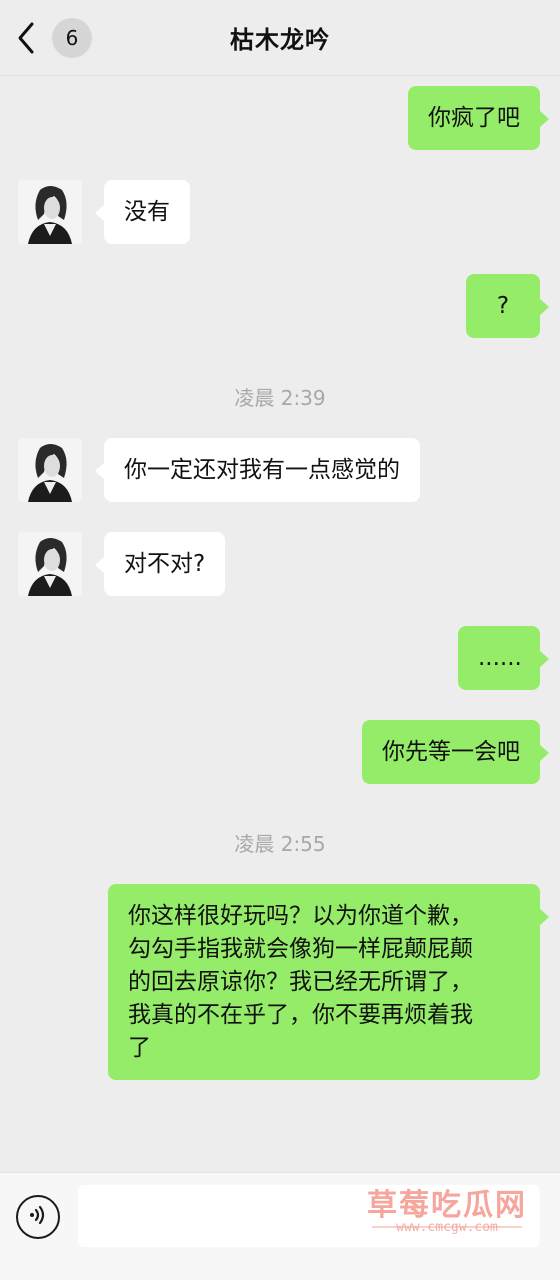 Image resolution: width=560 pixels, height=1280 pixels. I want to click on chat-header: 6 枯木龙吟, so click(280, 38).